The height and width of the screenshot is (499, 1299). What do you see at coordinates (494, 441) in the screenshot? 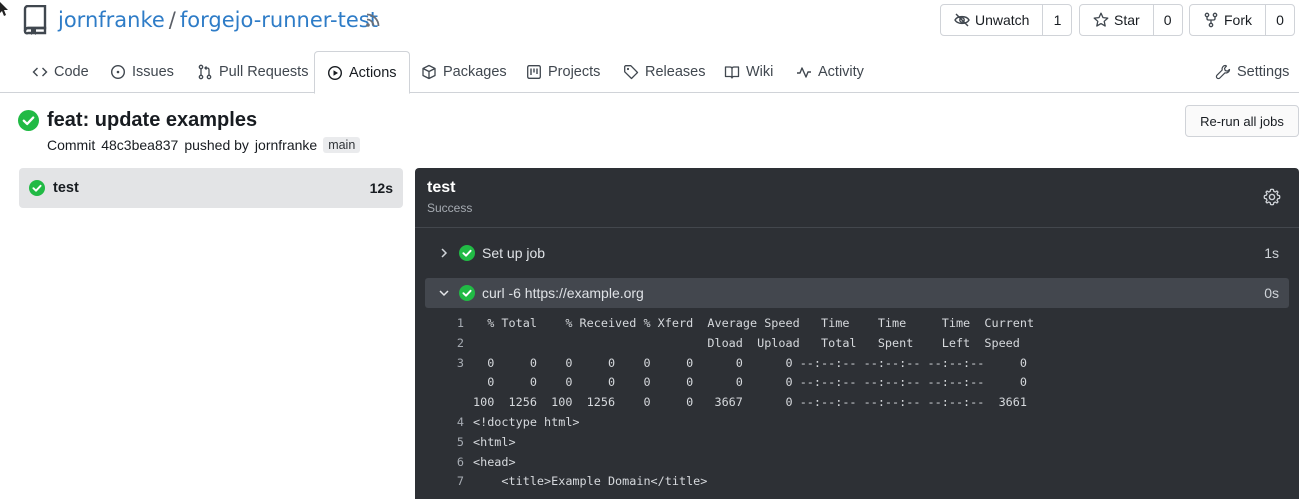
I see `log-line-text: <html>` at bounding box center [494, 441].